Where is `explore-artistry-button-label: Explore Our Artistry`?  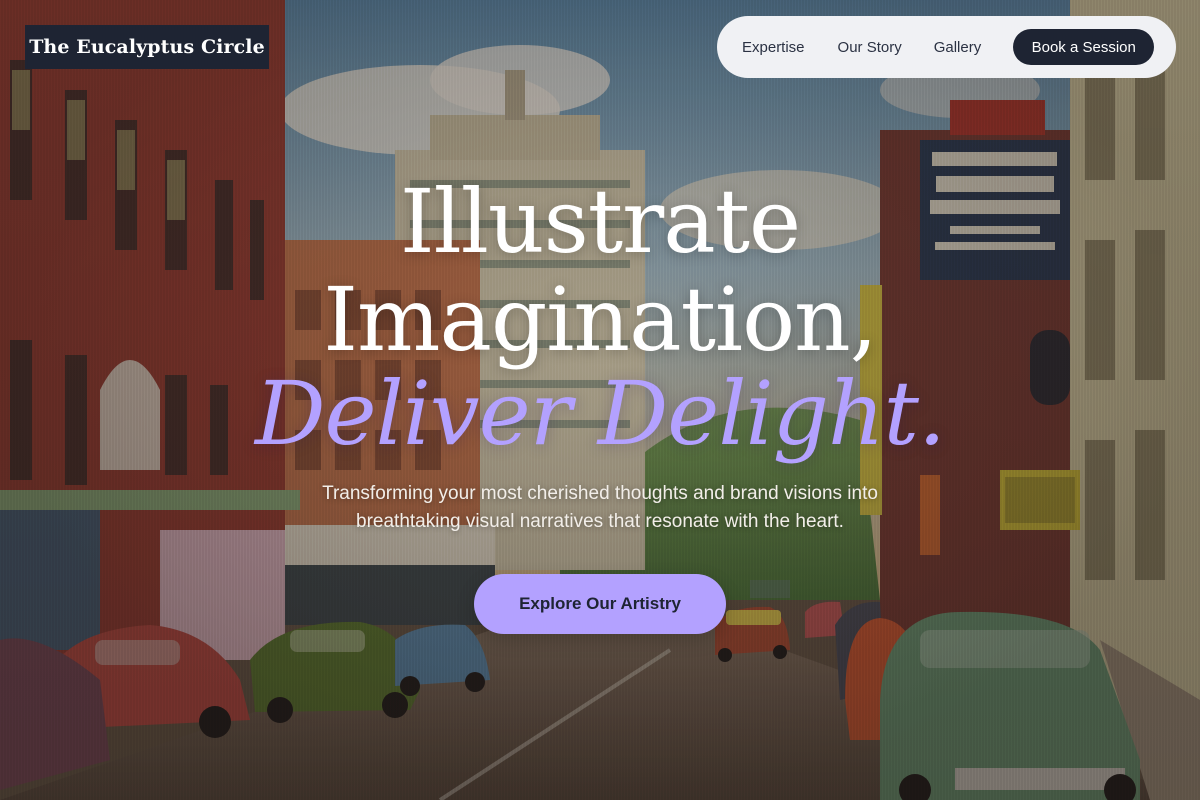
explore-artistry-button-label: Explore Our Artistry is located at coordinates (600, 603).